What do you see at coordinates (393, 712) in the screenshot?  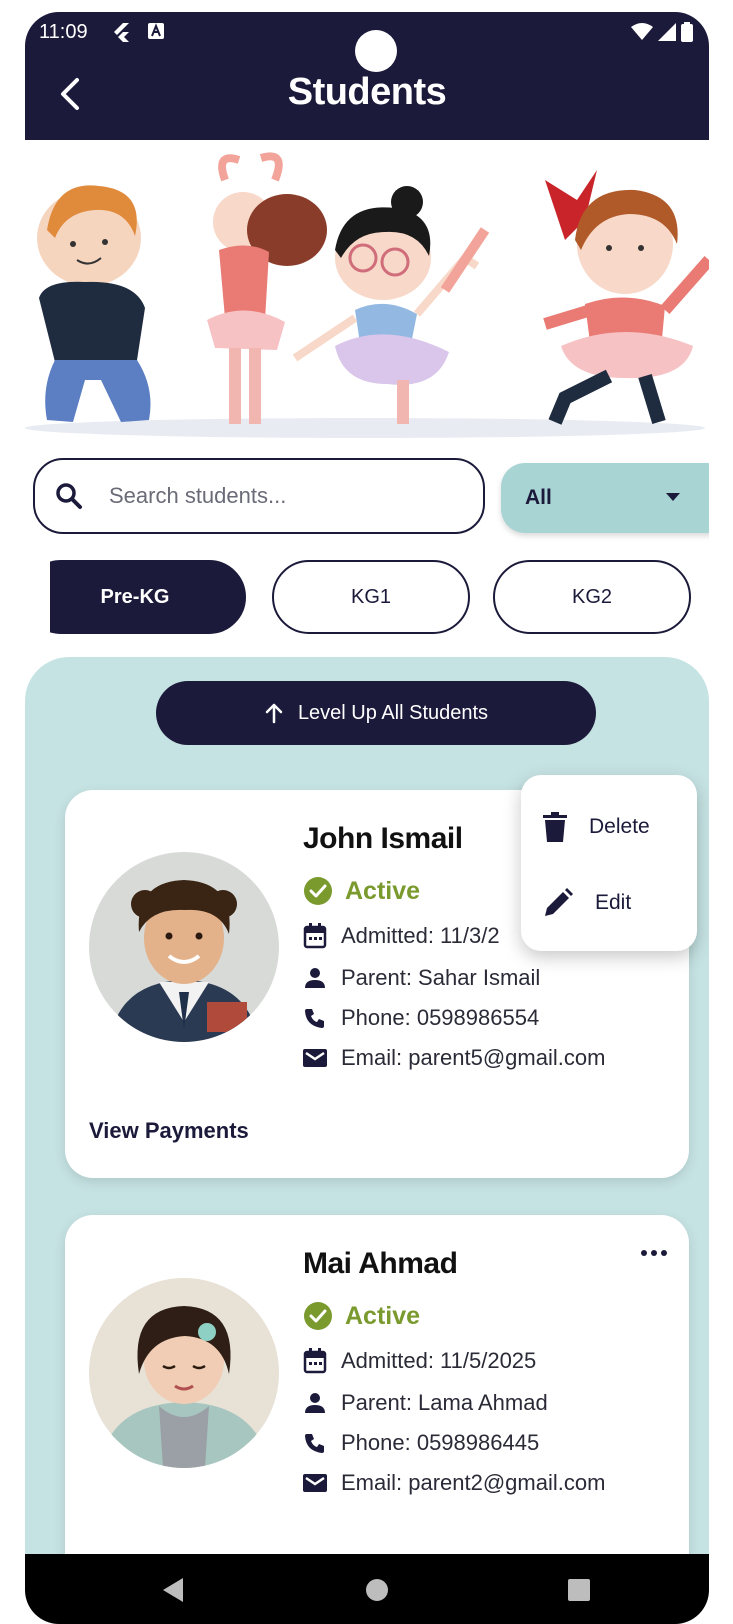 I see `level-up-label: Level Up All Students` at bounding box center [393, 712].